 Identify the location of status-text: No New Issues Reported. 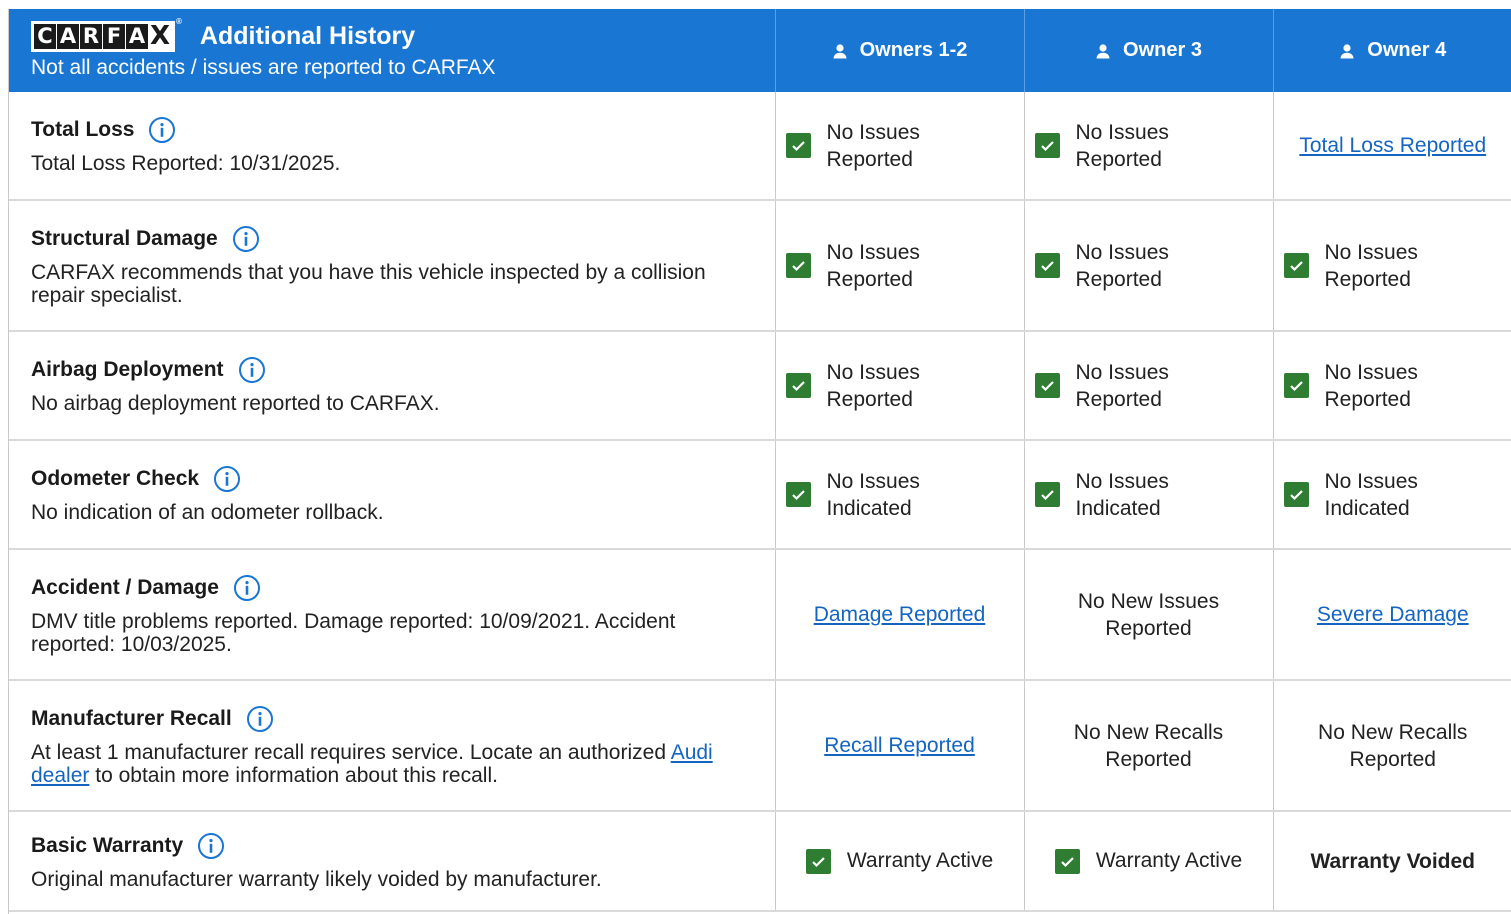
(1148, 614).